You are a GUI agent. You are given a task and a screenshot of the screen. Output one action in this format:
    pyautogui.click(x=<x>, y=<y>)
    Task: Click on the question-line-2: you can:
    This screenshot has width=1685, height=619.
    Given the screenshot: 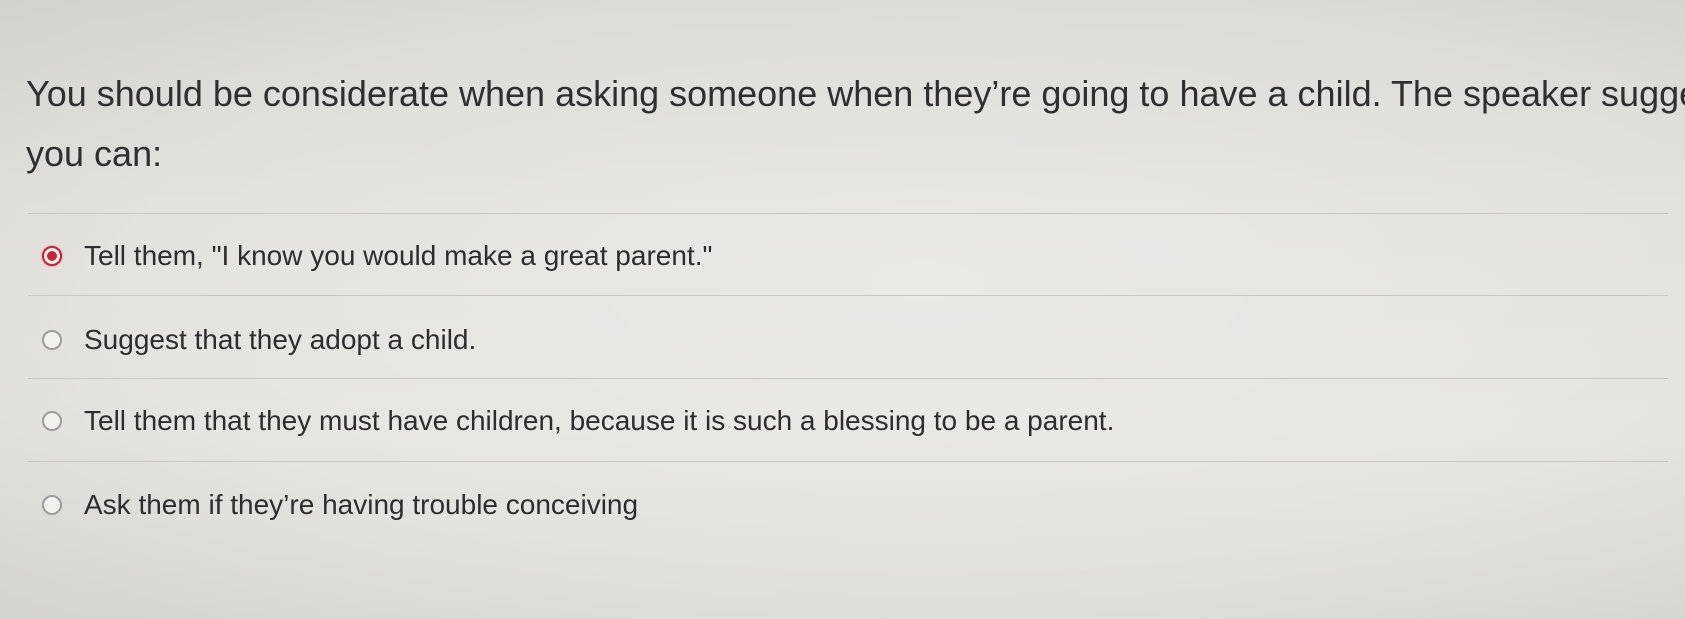 What is the action you would take?
    pyautogui.click(x=94, y=153)
    